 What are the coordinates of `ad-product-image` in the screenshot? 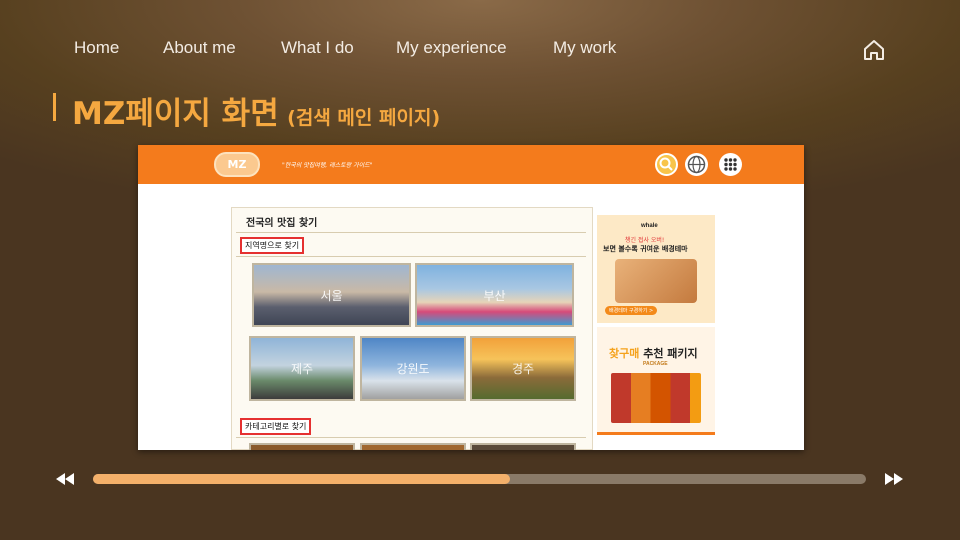 It's located at (656, 398).